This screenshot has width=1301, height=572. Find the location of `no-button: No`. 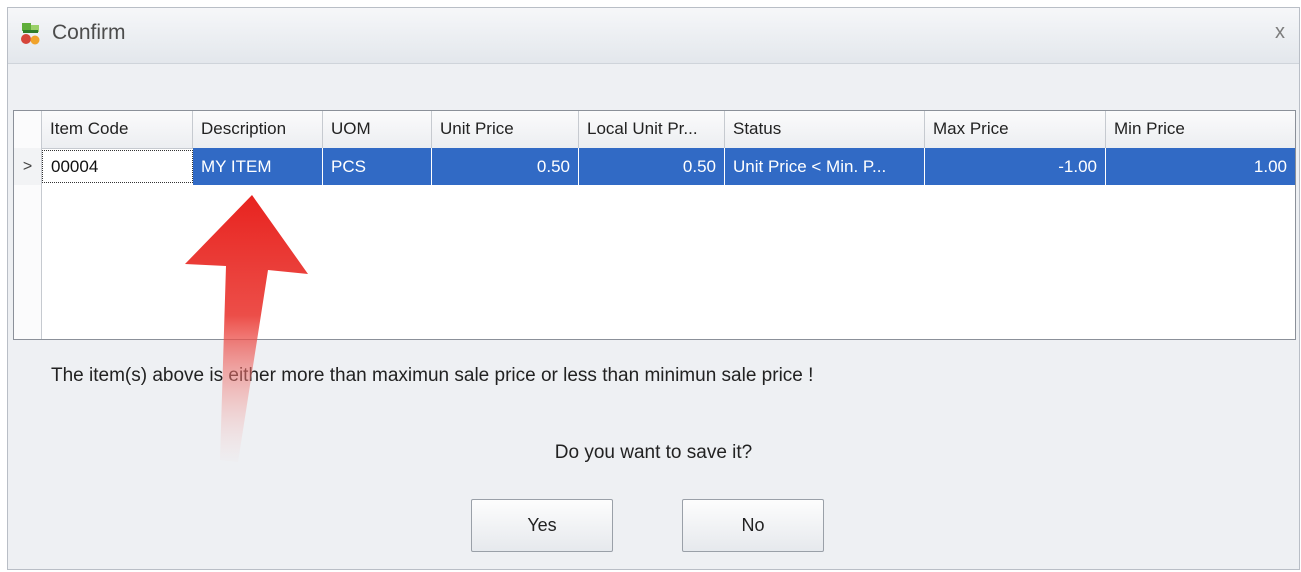

no-button: No is located at coordinates (753, 525).